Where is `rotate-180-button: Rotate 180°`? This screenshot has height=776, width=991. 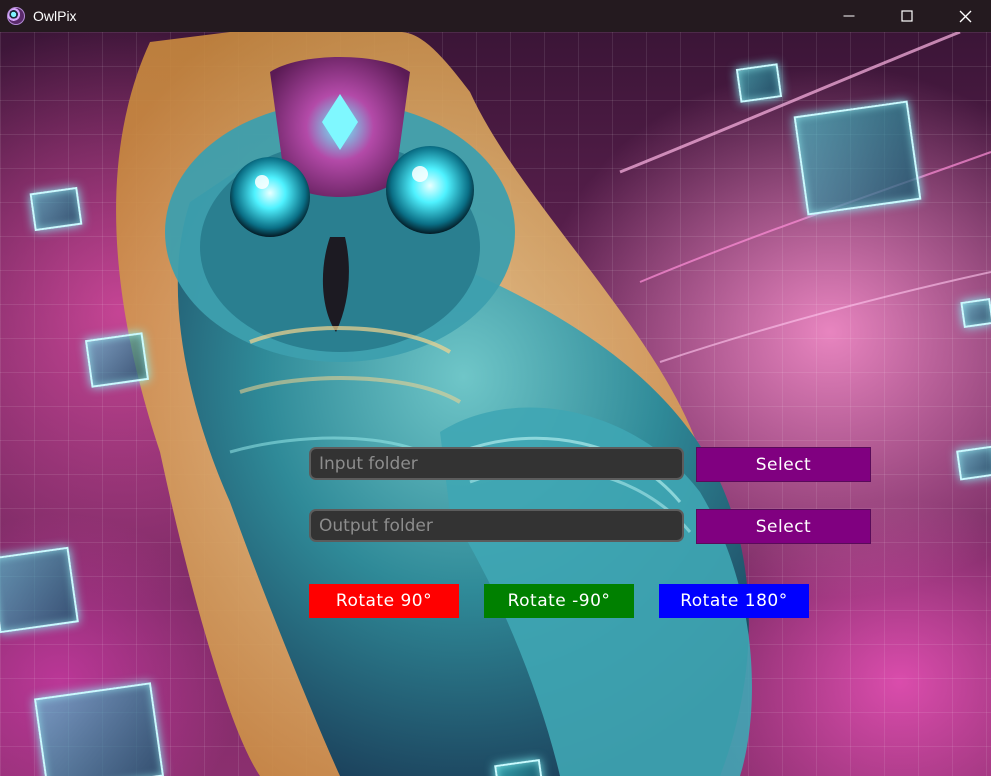
rotate-180-button: Rotate 180° is located at coordinates (734, 601).